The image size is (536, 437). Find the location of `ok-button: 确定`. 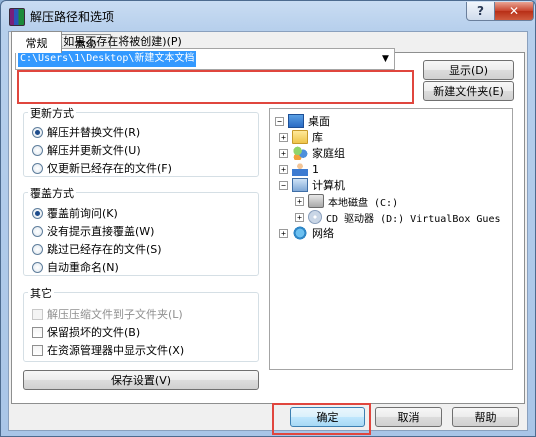

ok-button: 确定 is located at coordinates (327, 417).